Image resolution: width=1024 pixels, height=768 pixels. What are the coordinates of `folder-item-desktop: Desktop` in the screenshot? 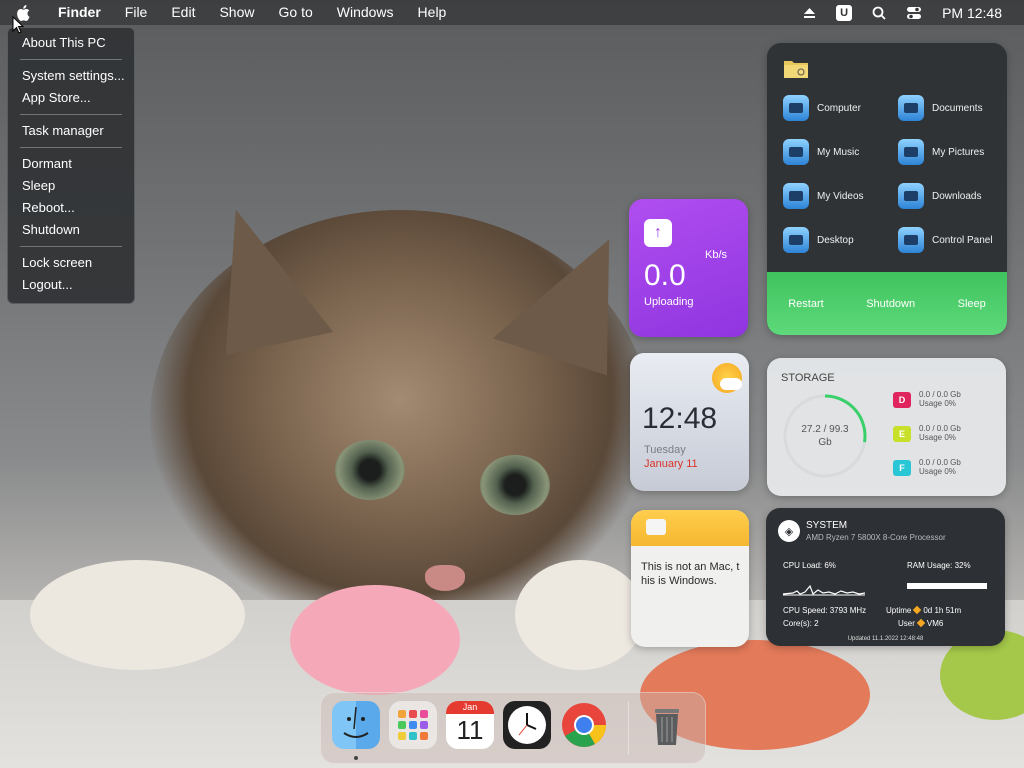 It's located at (840, 240).